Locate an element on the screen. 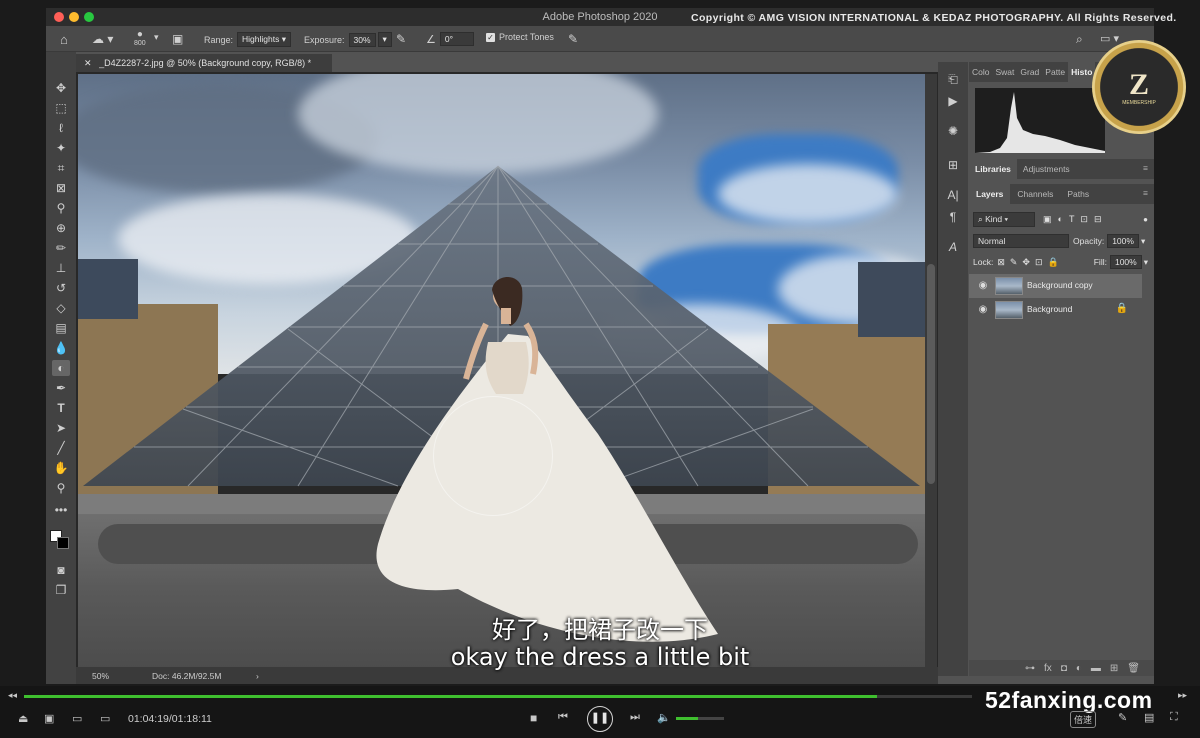  paragraph-panel-icon: ¶ is located at coordinates (953, 217).